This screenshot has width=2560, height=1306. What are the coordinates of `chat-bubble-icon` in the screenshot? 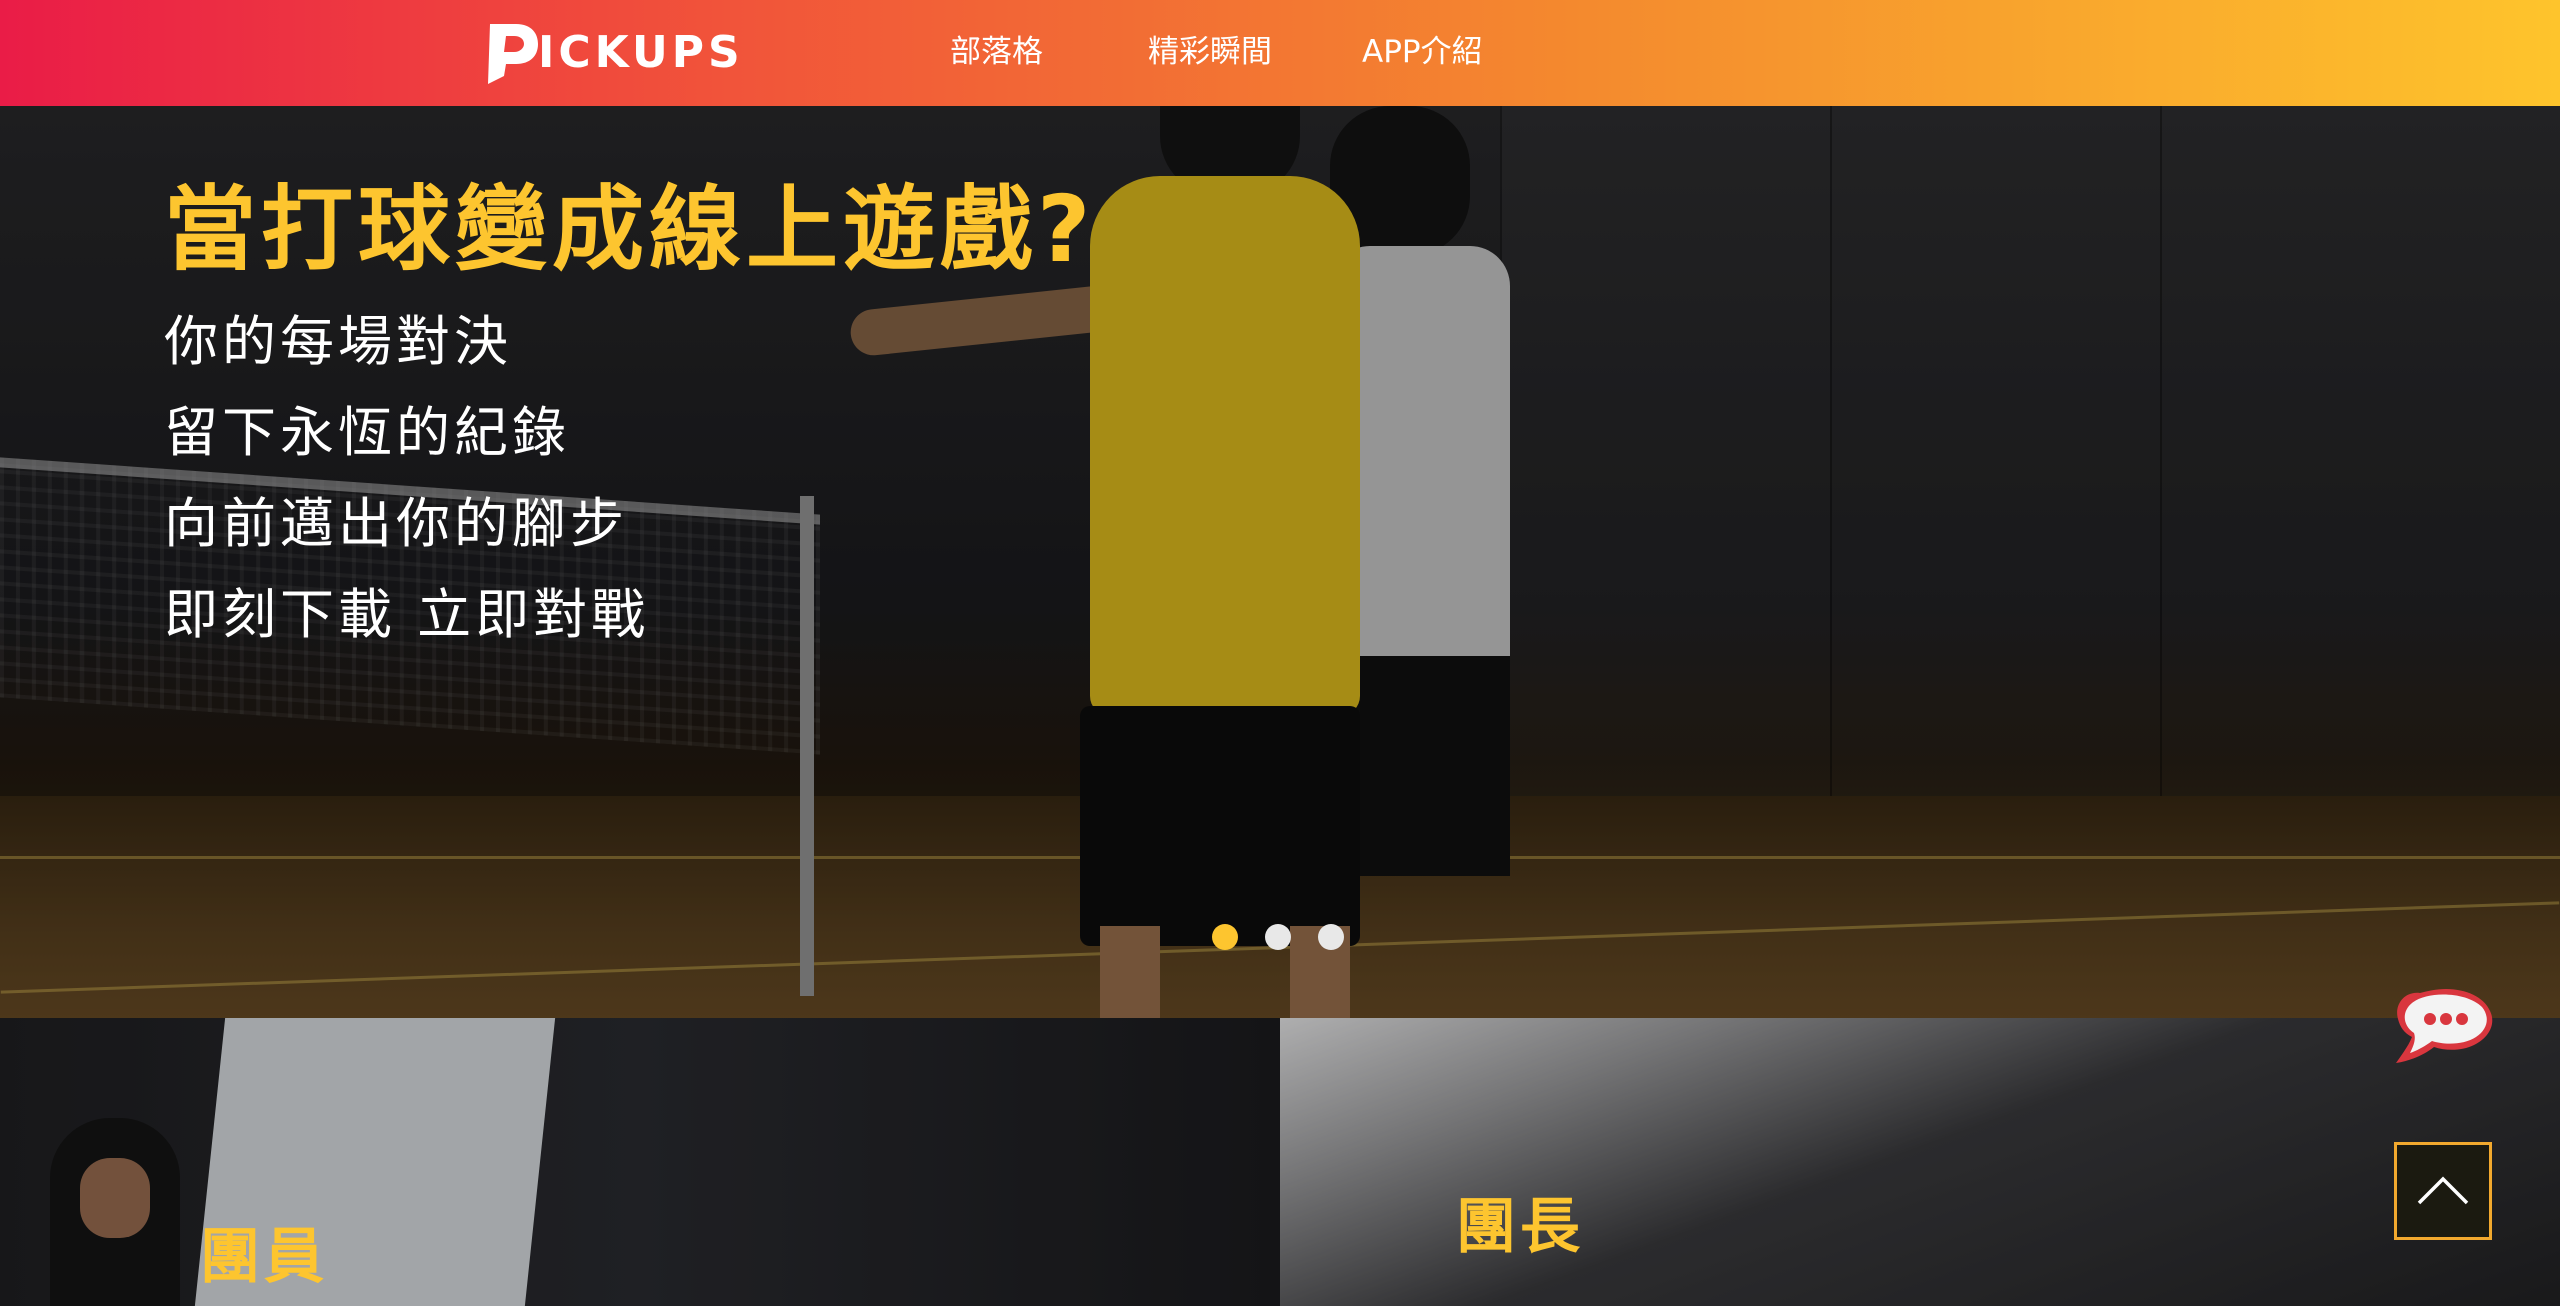 It's located at (2444, 1026).